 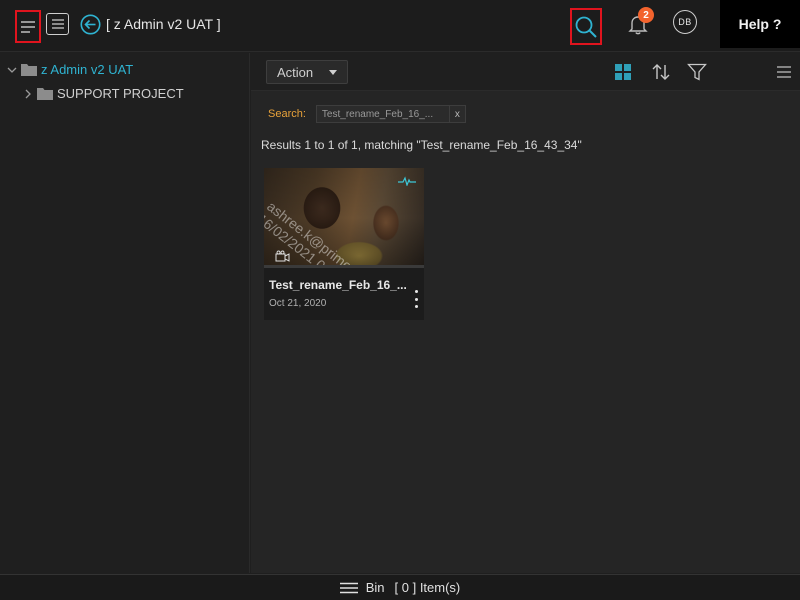 I want to click on active-search-row: Search: Test_rename_Feb_16_... x, so click(x=367, y=114).